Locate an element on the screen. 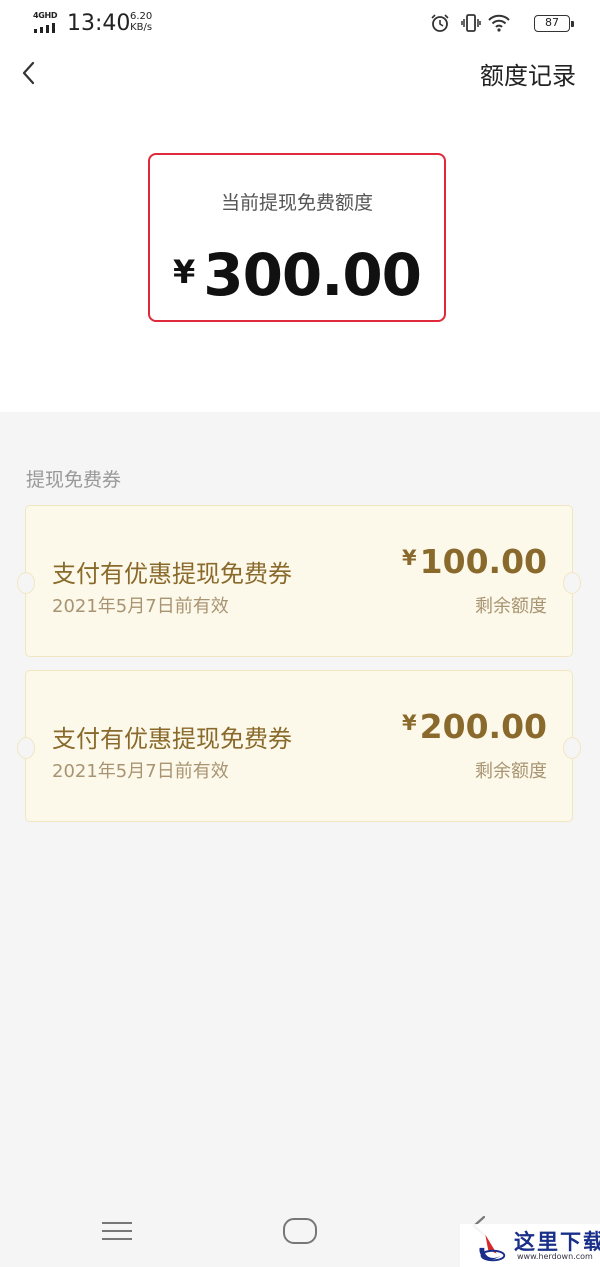  wifi-icon is located at coordinates (499, 23).